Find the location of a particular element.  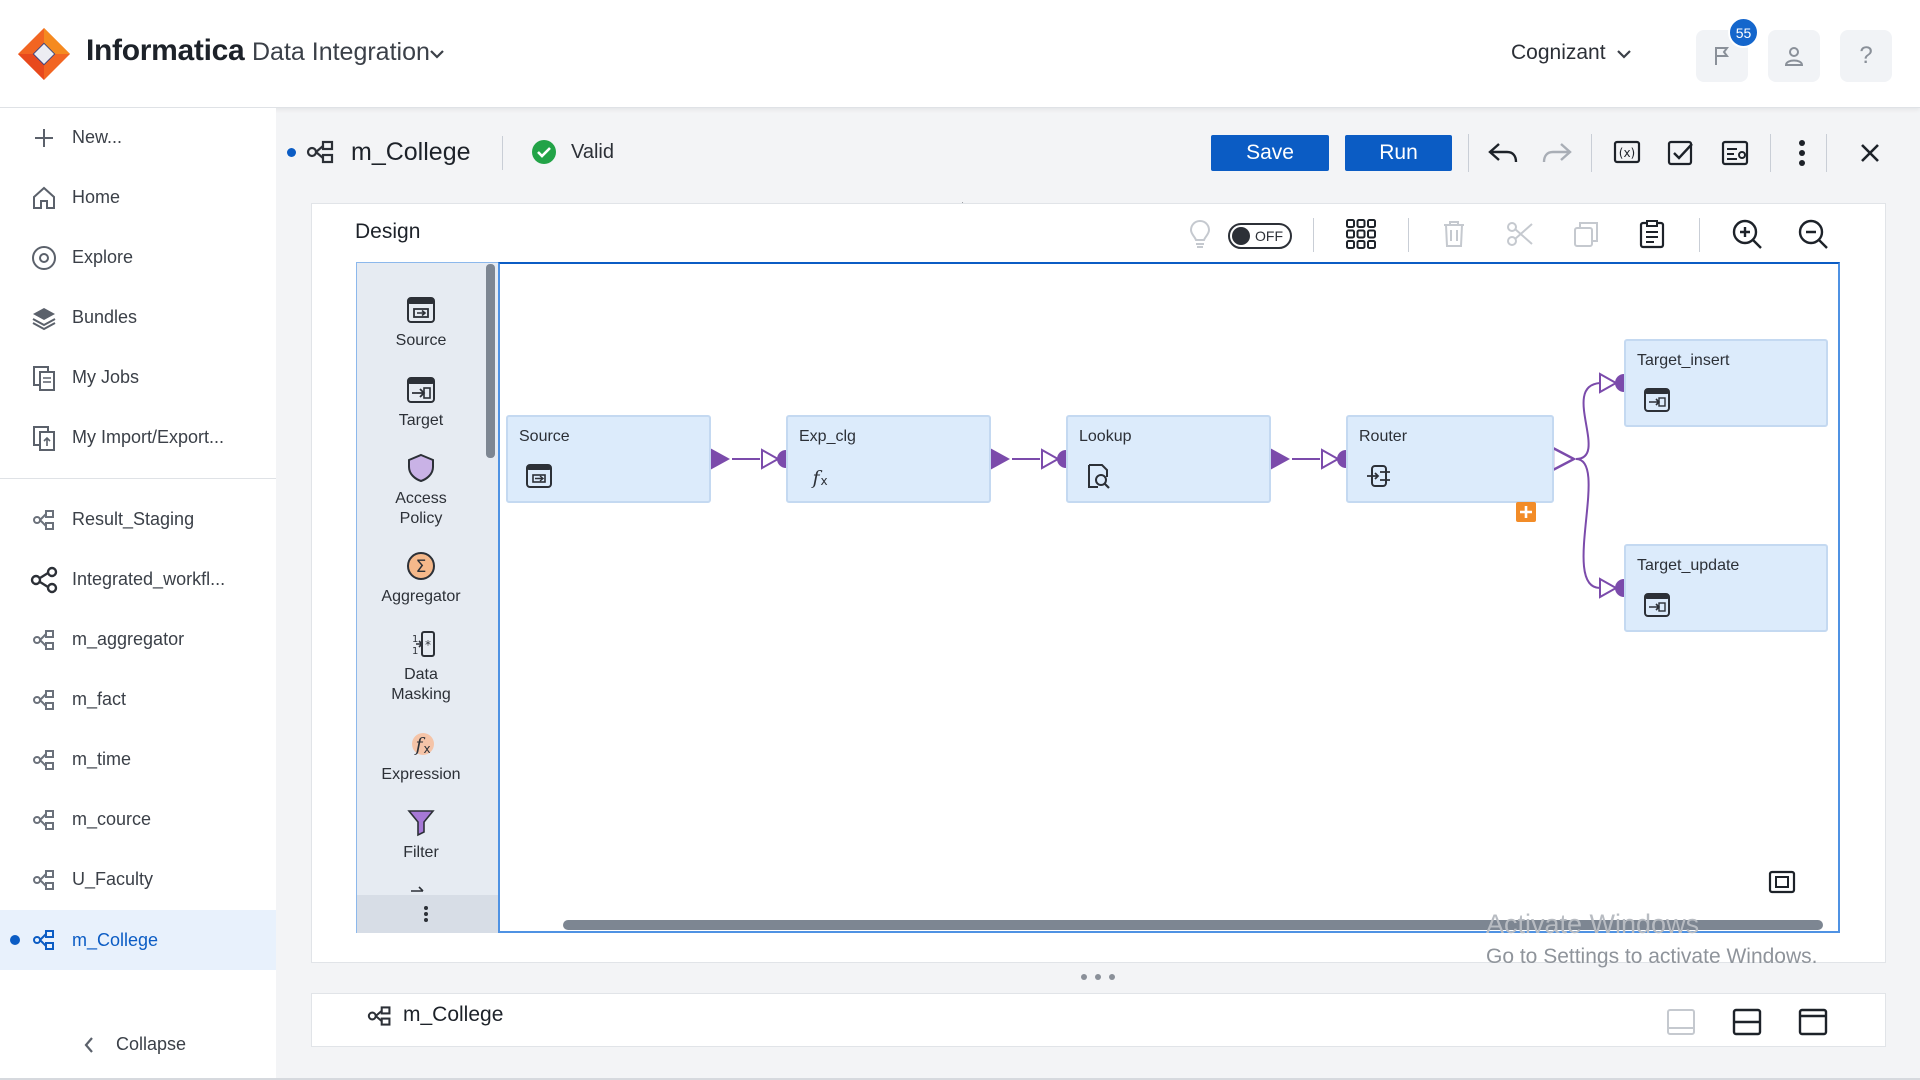

svg-text: x is located at coordinates (823, 481).